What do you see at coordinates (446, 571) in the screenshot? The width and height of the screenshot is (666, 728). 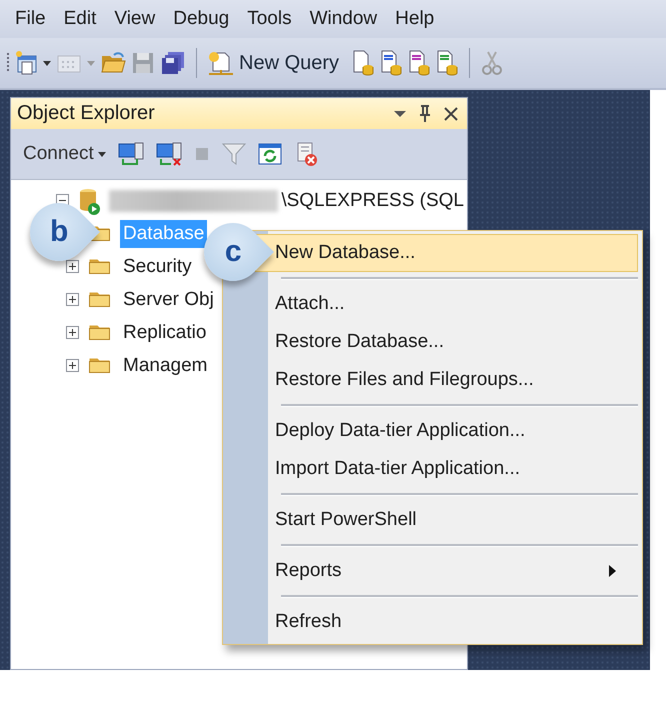 I see `menu-item: Reports` at bounding box center [446, 571].